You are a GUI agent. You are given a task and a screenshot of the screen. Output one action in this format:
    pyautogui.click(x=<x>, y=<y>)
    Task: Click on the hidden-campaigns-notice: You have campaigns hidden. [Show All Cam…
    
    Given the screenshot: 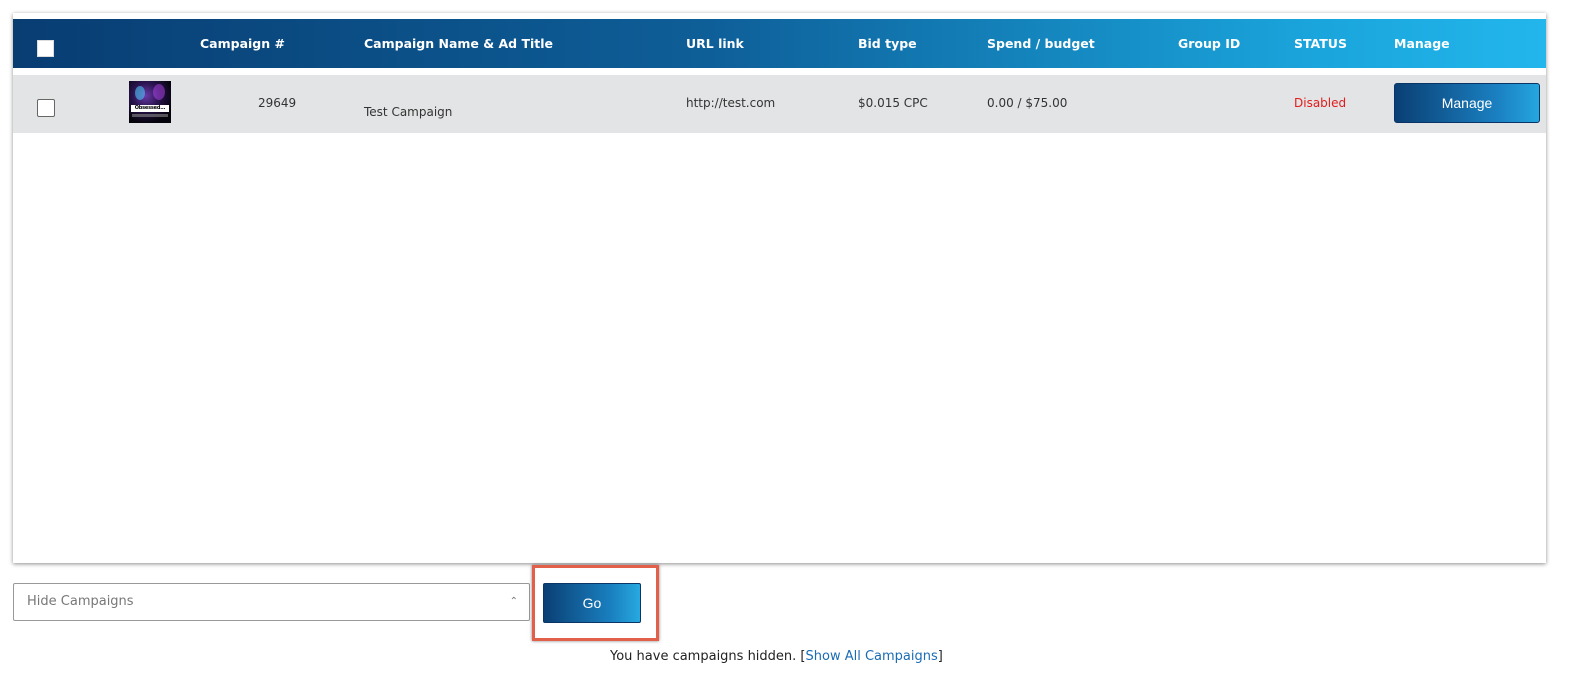 What is the action you would take?
    pyautogui.click(x=776, y=656)
    